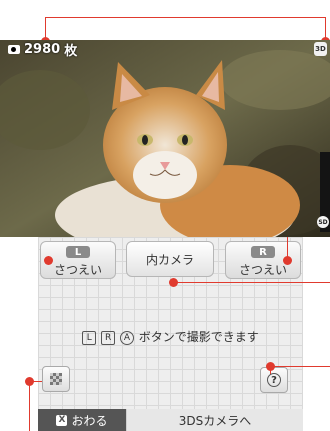 This screenshot has width=330, height=431. Describe the element at coordinates (108, 337) in the screenshot. I see `r-key-glyph: R` at that location.